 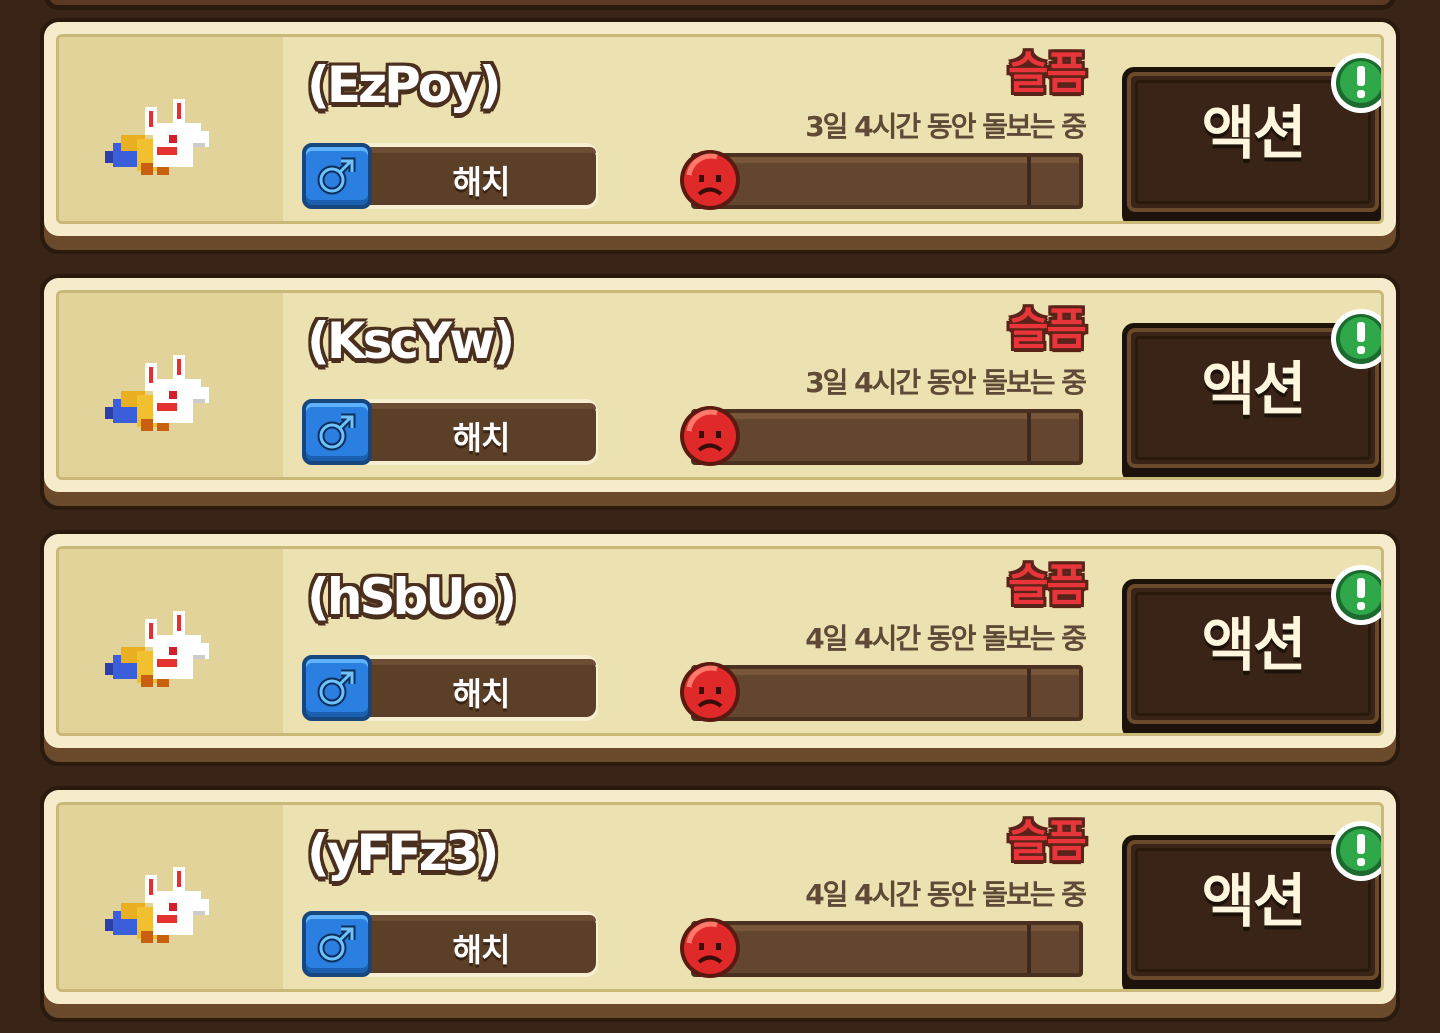 What do you see at coordinates (404, 85) in the screenshot?
I see `pet-name: (EzPoy)` at bounding box center [404, 85].